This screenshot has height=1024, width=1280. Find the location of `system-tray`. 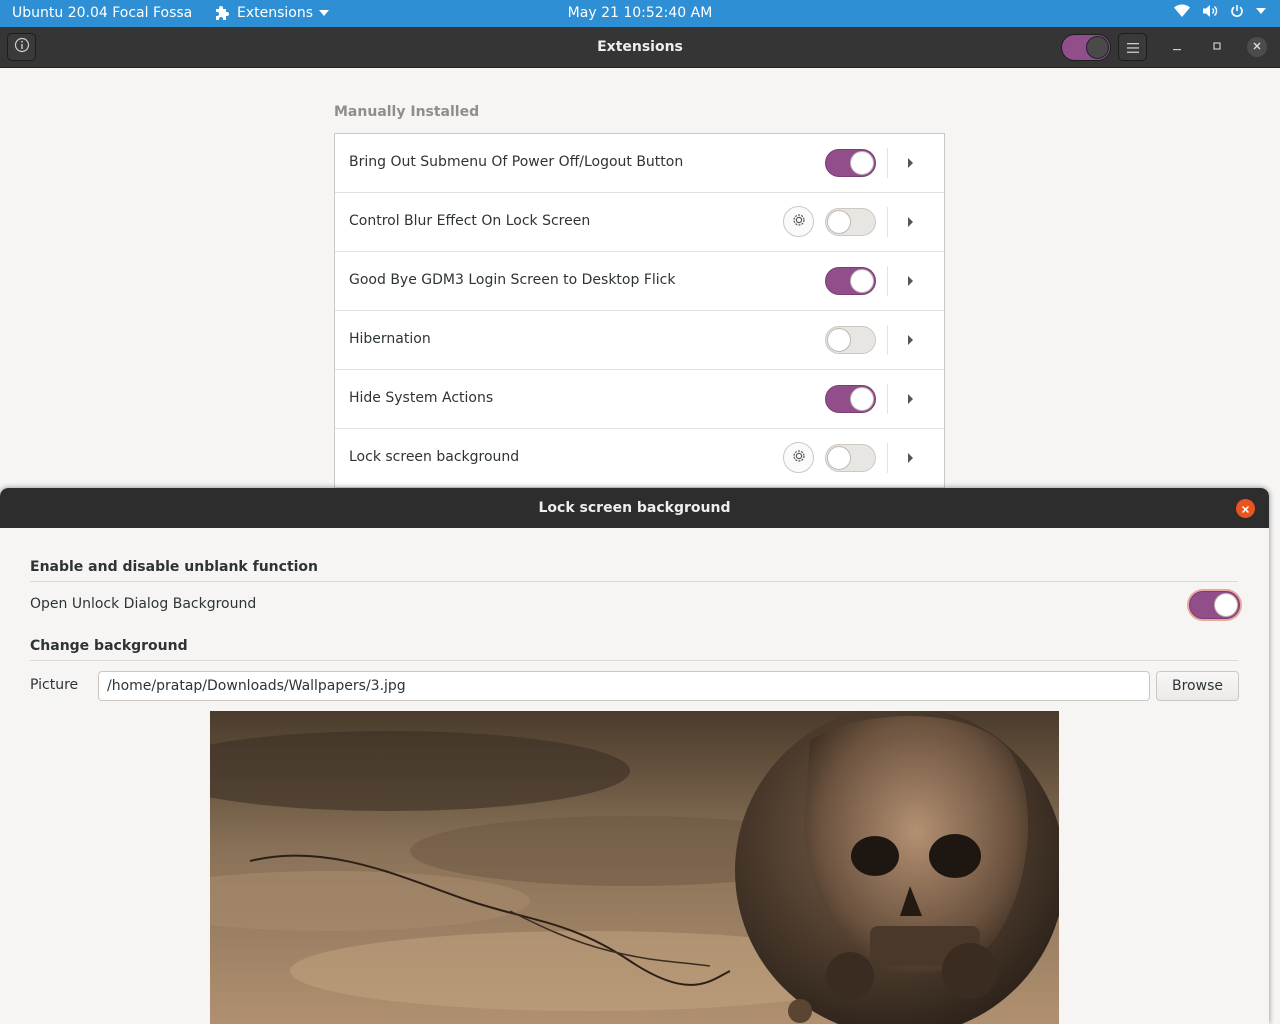

system-tray is located at coordinates (1220, 11).